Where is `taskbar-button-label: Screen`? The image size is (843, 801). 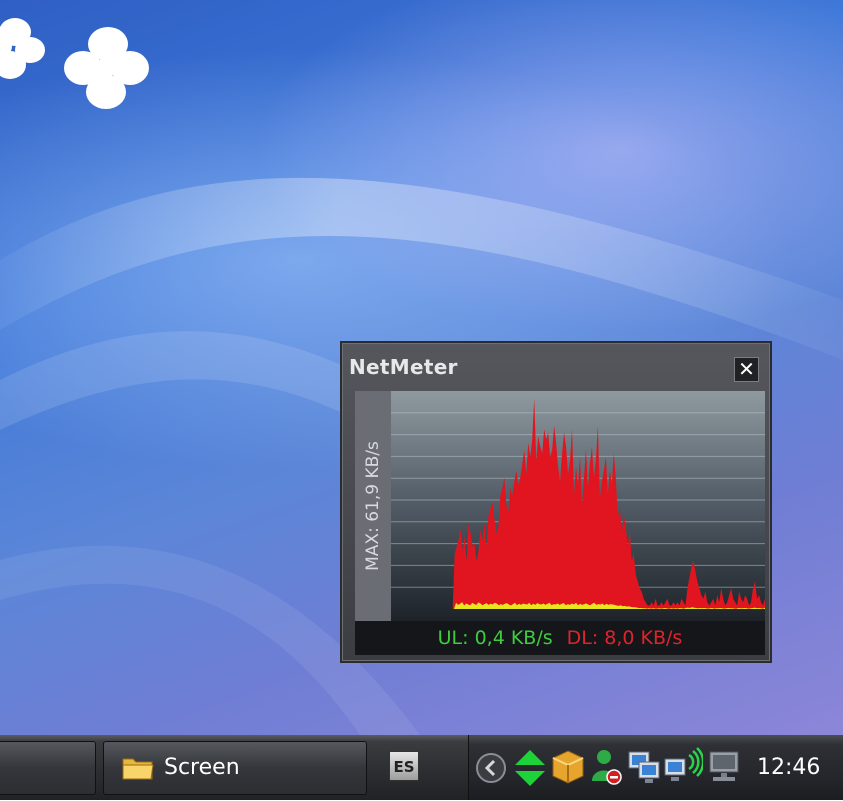
taskbar-button-label: Screen is located at coordinates (202, 767).